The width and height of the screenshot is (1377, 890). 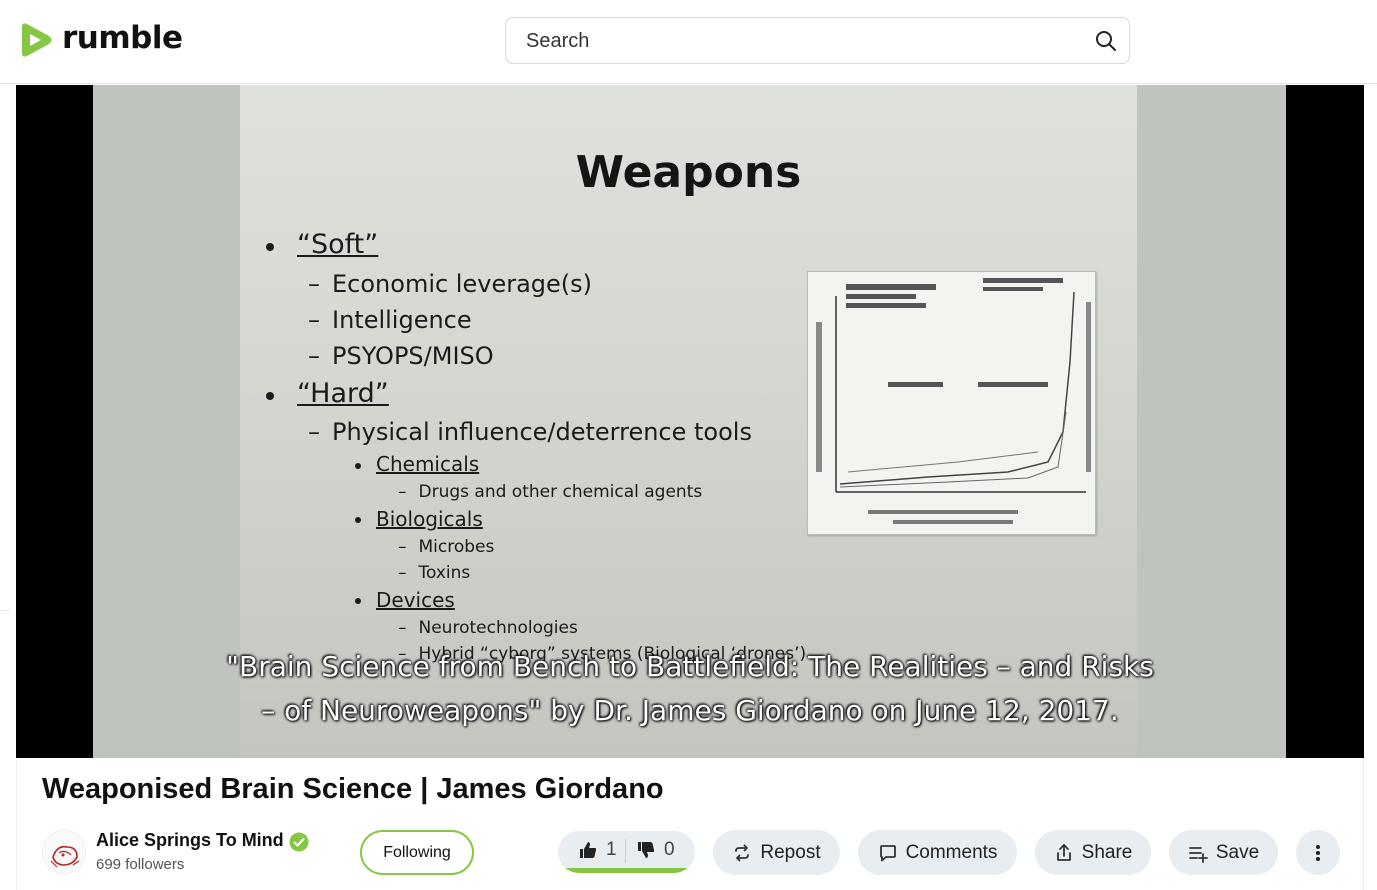 What do you see at coordinates (588, 850) in the screenshot?
I see `thumbs-up-icon` at bounding box center [588, 850].